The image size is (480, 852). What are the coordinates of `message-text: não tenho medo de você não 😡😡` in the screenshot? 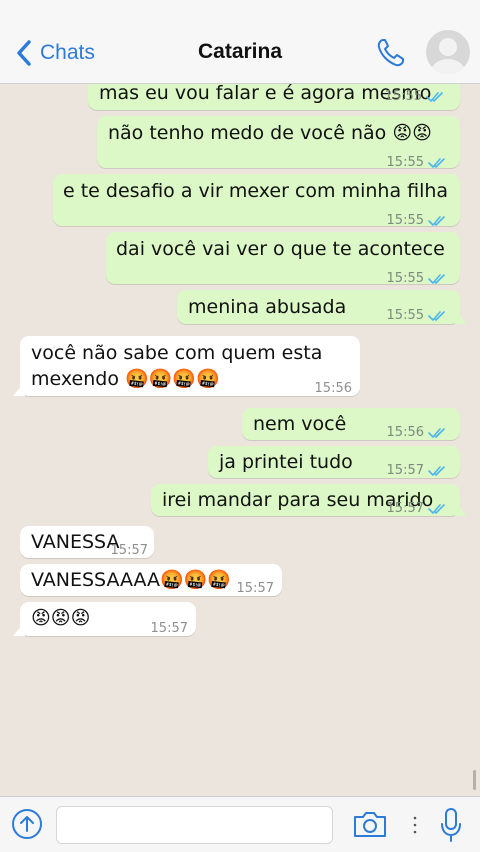 It's located at (270, 133).